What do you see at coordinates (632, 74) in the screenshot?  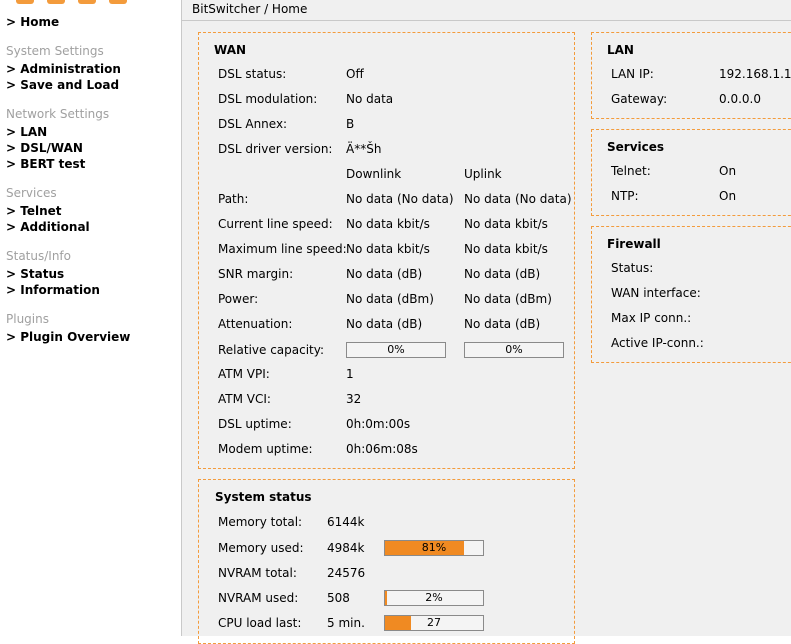 I see `lan-ip-label: LAN IP:` at bounding box center [632, 74].